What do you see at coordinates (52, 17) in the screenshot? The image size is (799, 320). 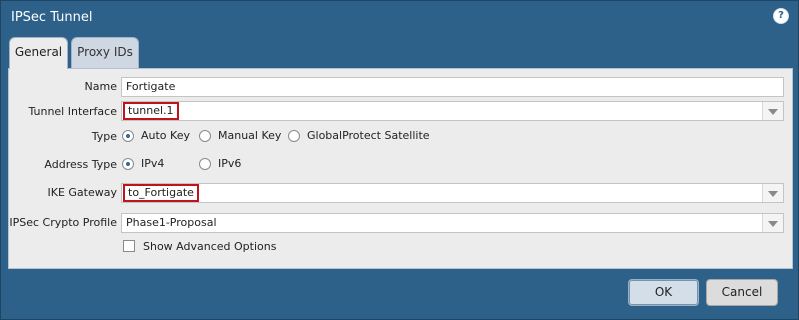 I see `dialog-title: IPSec Tunnel` at bounding box center [52, 17].